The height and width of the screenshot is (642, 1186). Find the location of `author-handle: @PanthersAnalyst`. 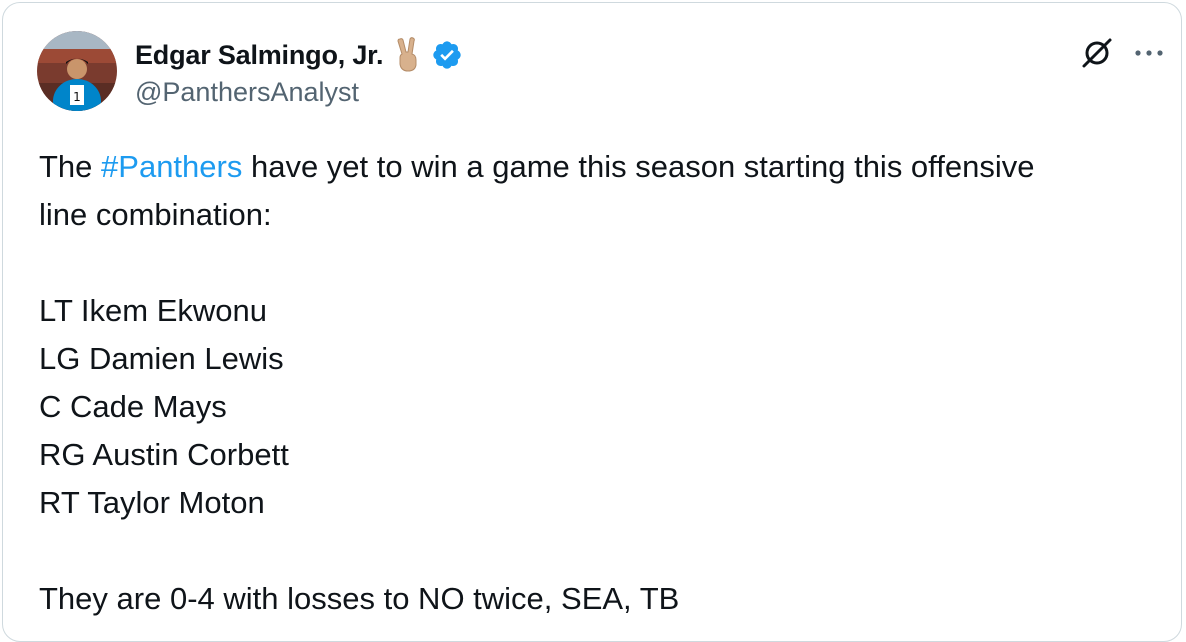

author-handle: @PanthersAnalyst is located at coordinates (247, 92).